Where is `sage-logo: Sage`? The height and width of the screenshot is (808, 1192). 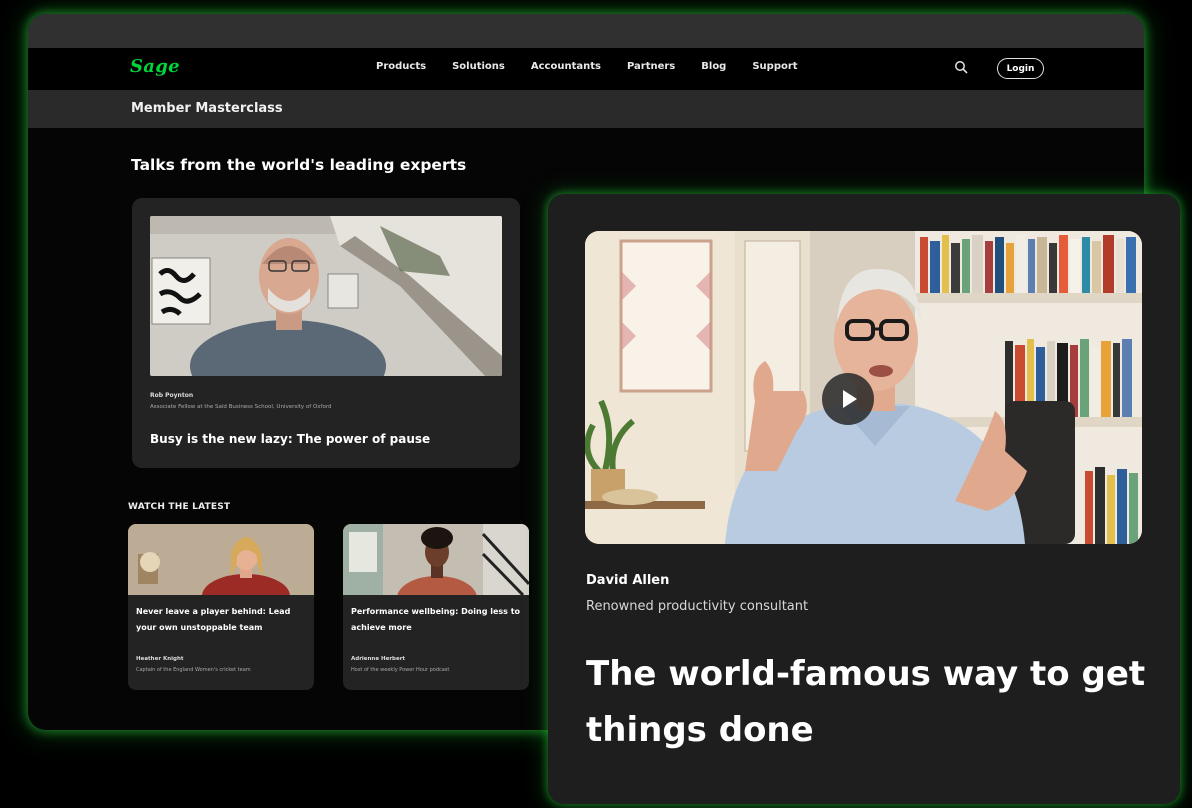
sage-logo: Sage is located at coordinates (155, 66).